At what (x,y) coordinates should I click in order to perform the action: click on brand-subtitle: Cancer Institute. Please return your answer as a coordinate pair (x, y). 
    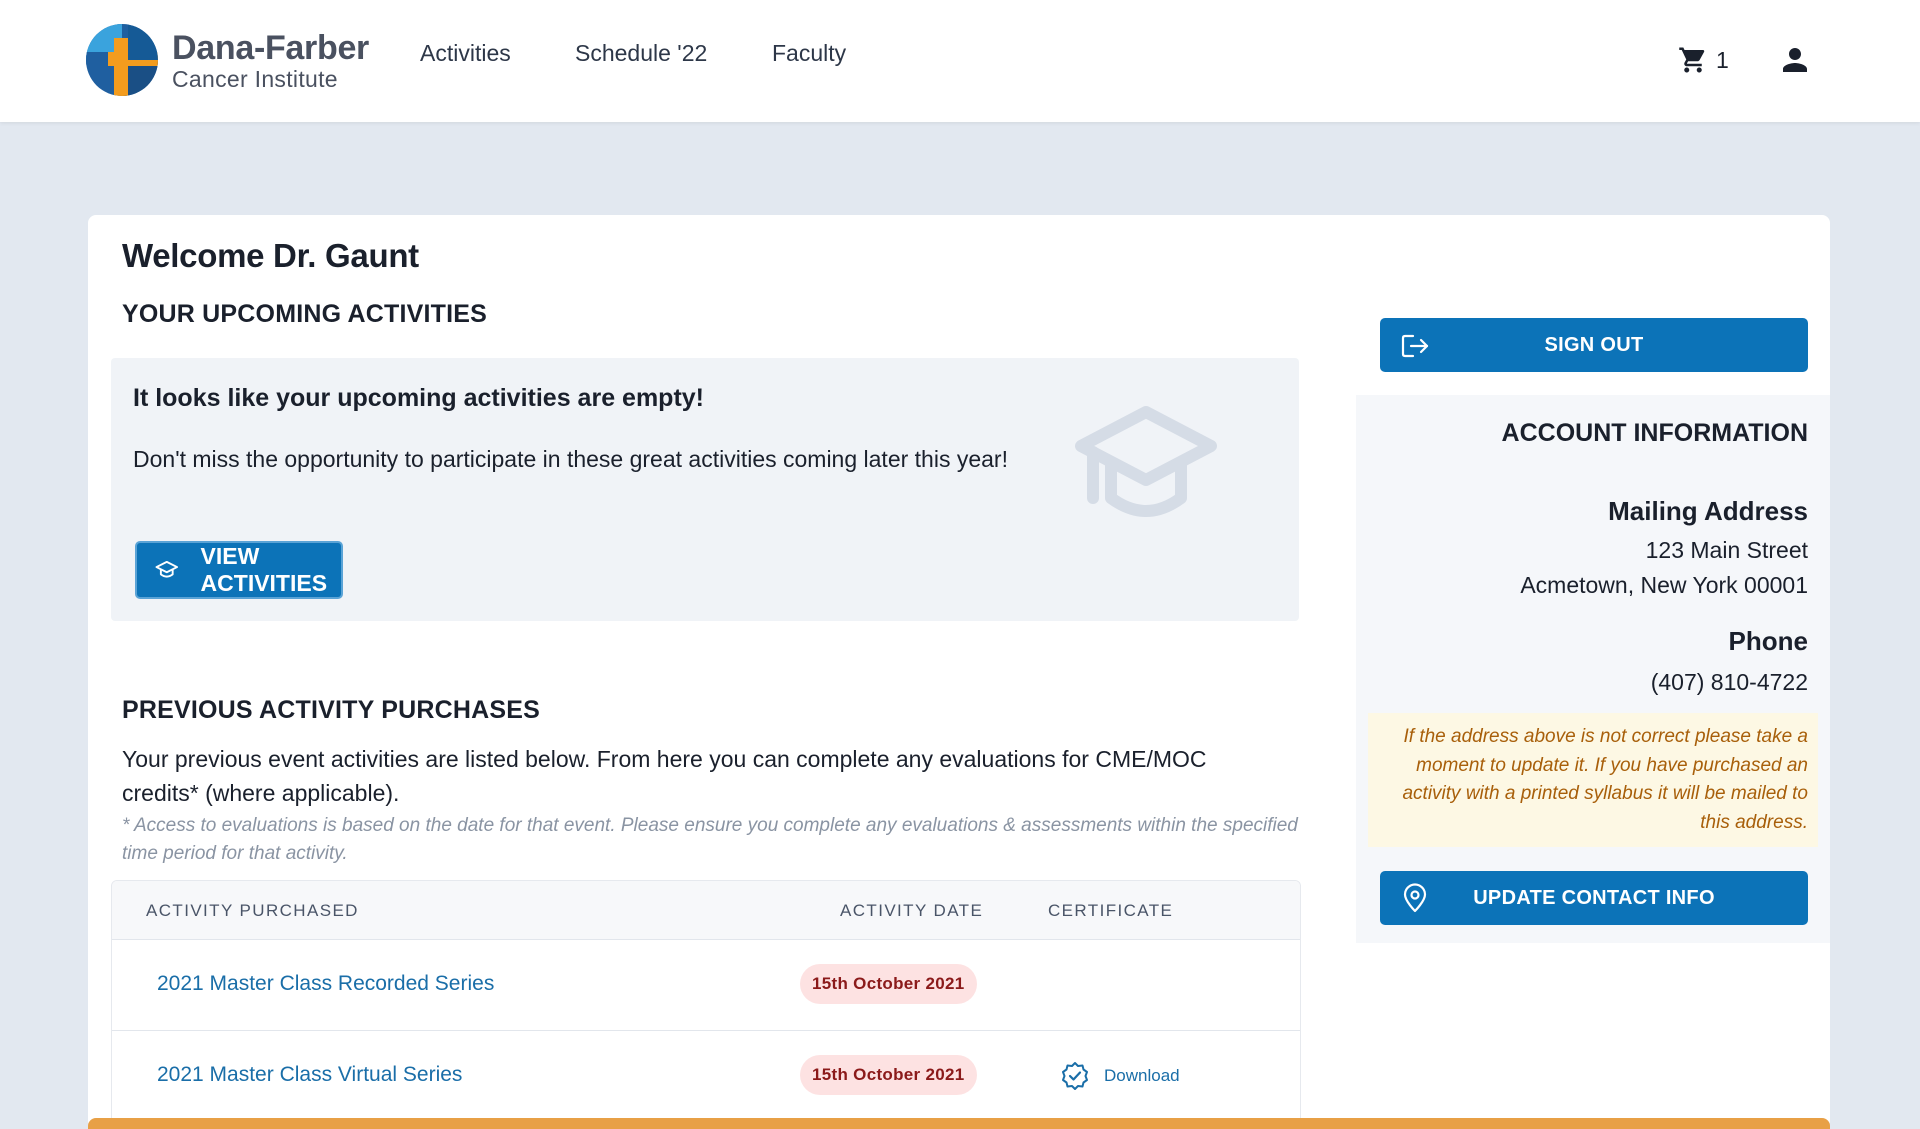
    Looking at the image, I should click on (255, 79).